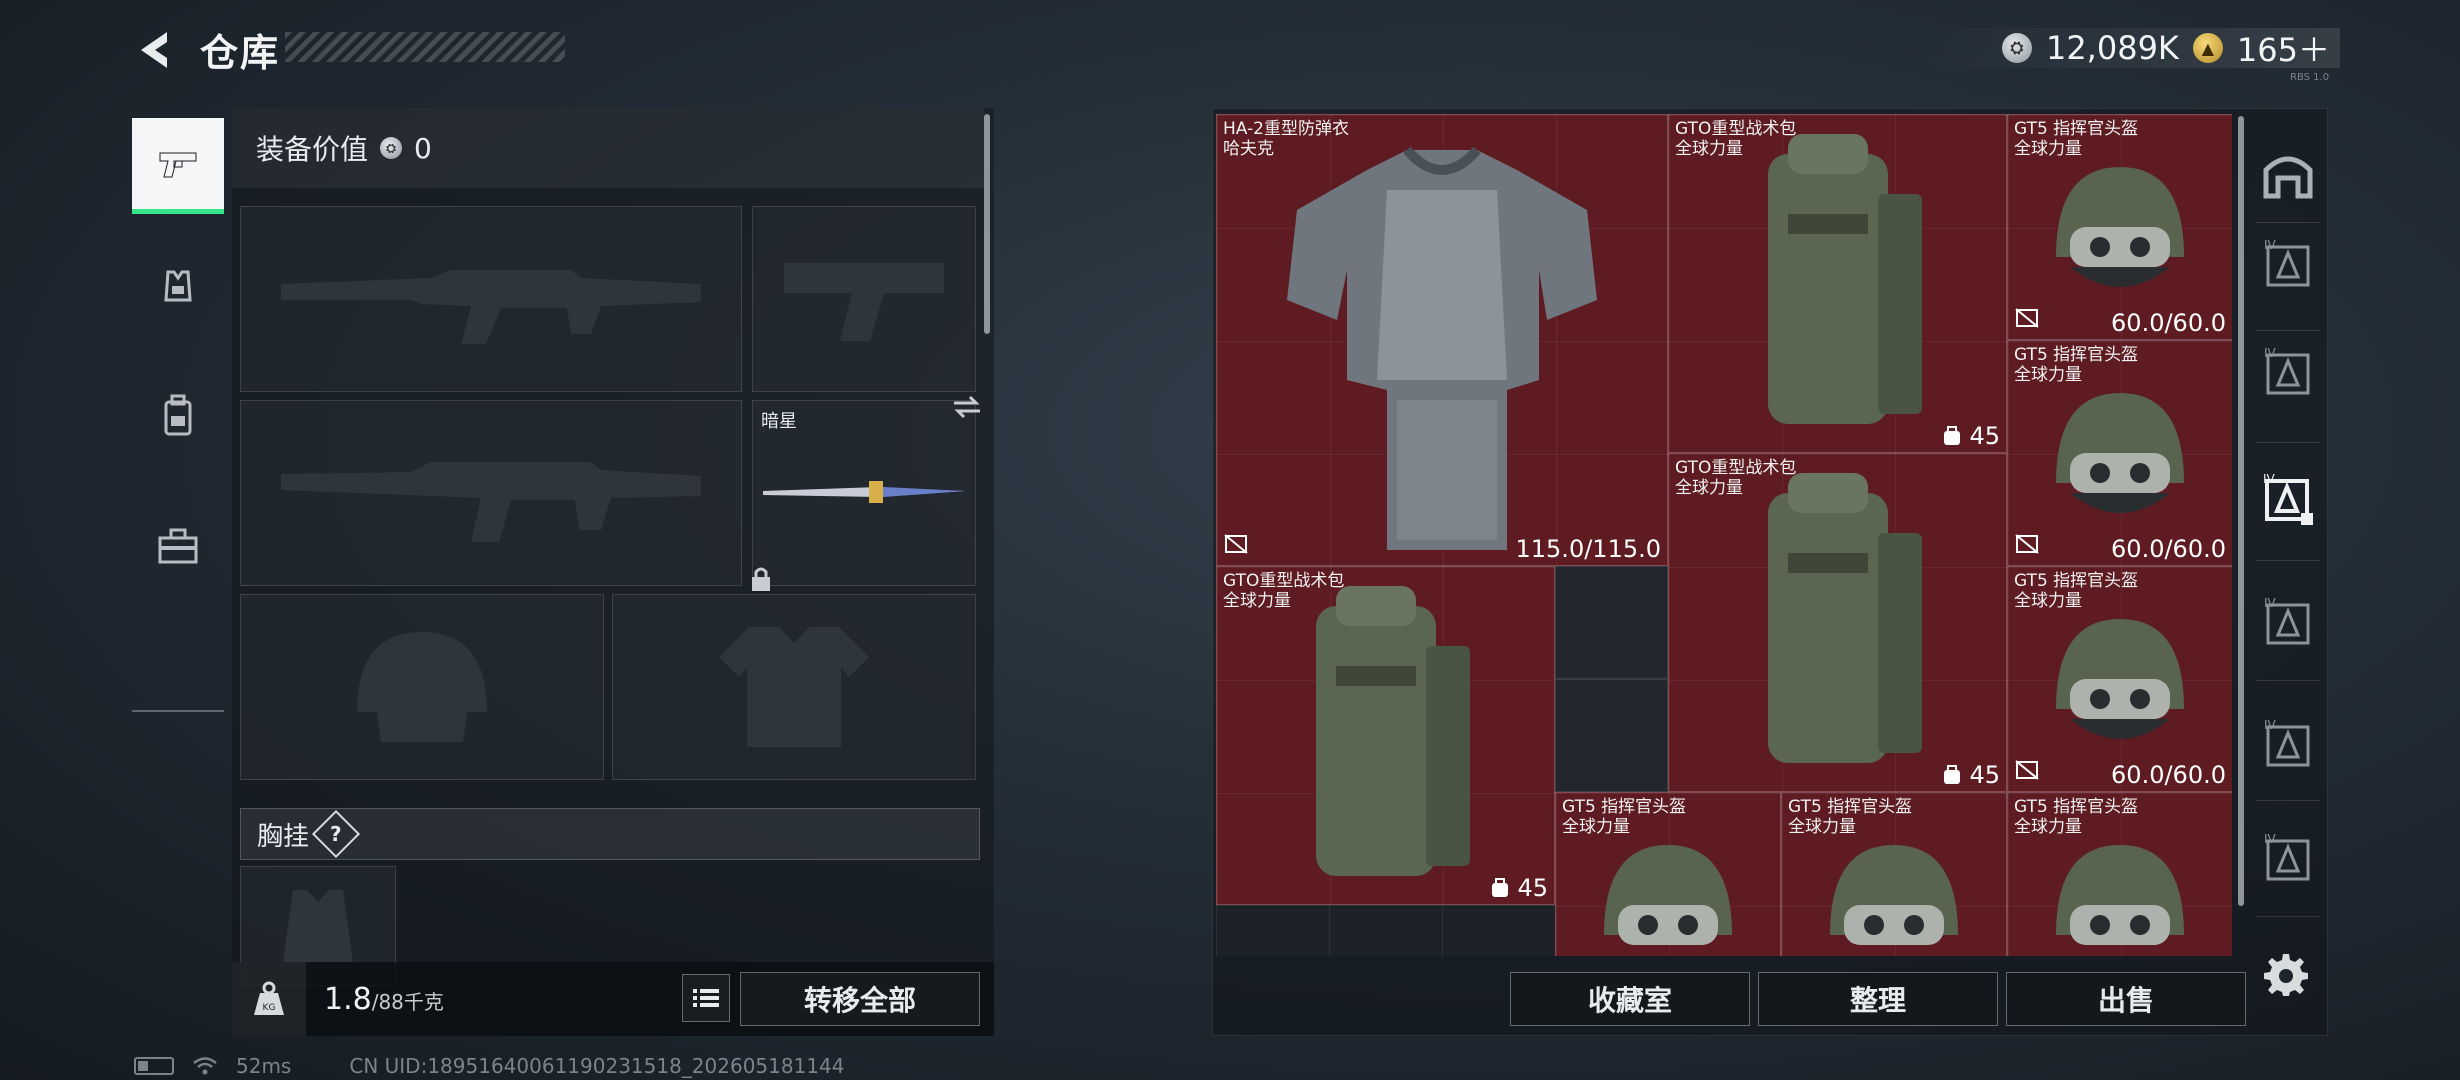 The image size is (2460, 1080). I want to click on pistol-silhouette-icon, so click(864, 302).